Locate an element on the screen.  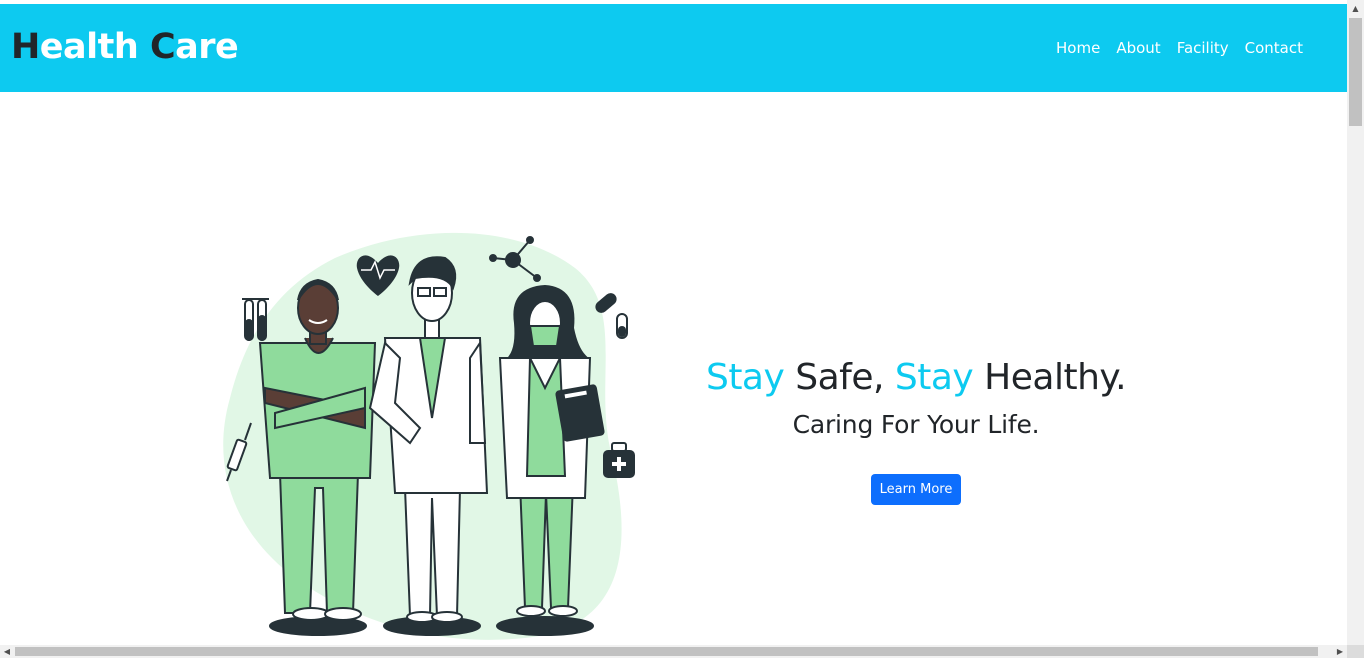
scroll-up-icon: ▲ is located at coordinates (1355, 8).